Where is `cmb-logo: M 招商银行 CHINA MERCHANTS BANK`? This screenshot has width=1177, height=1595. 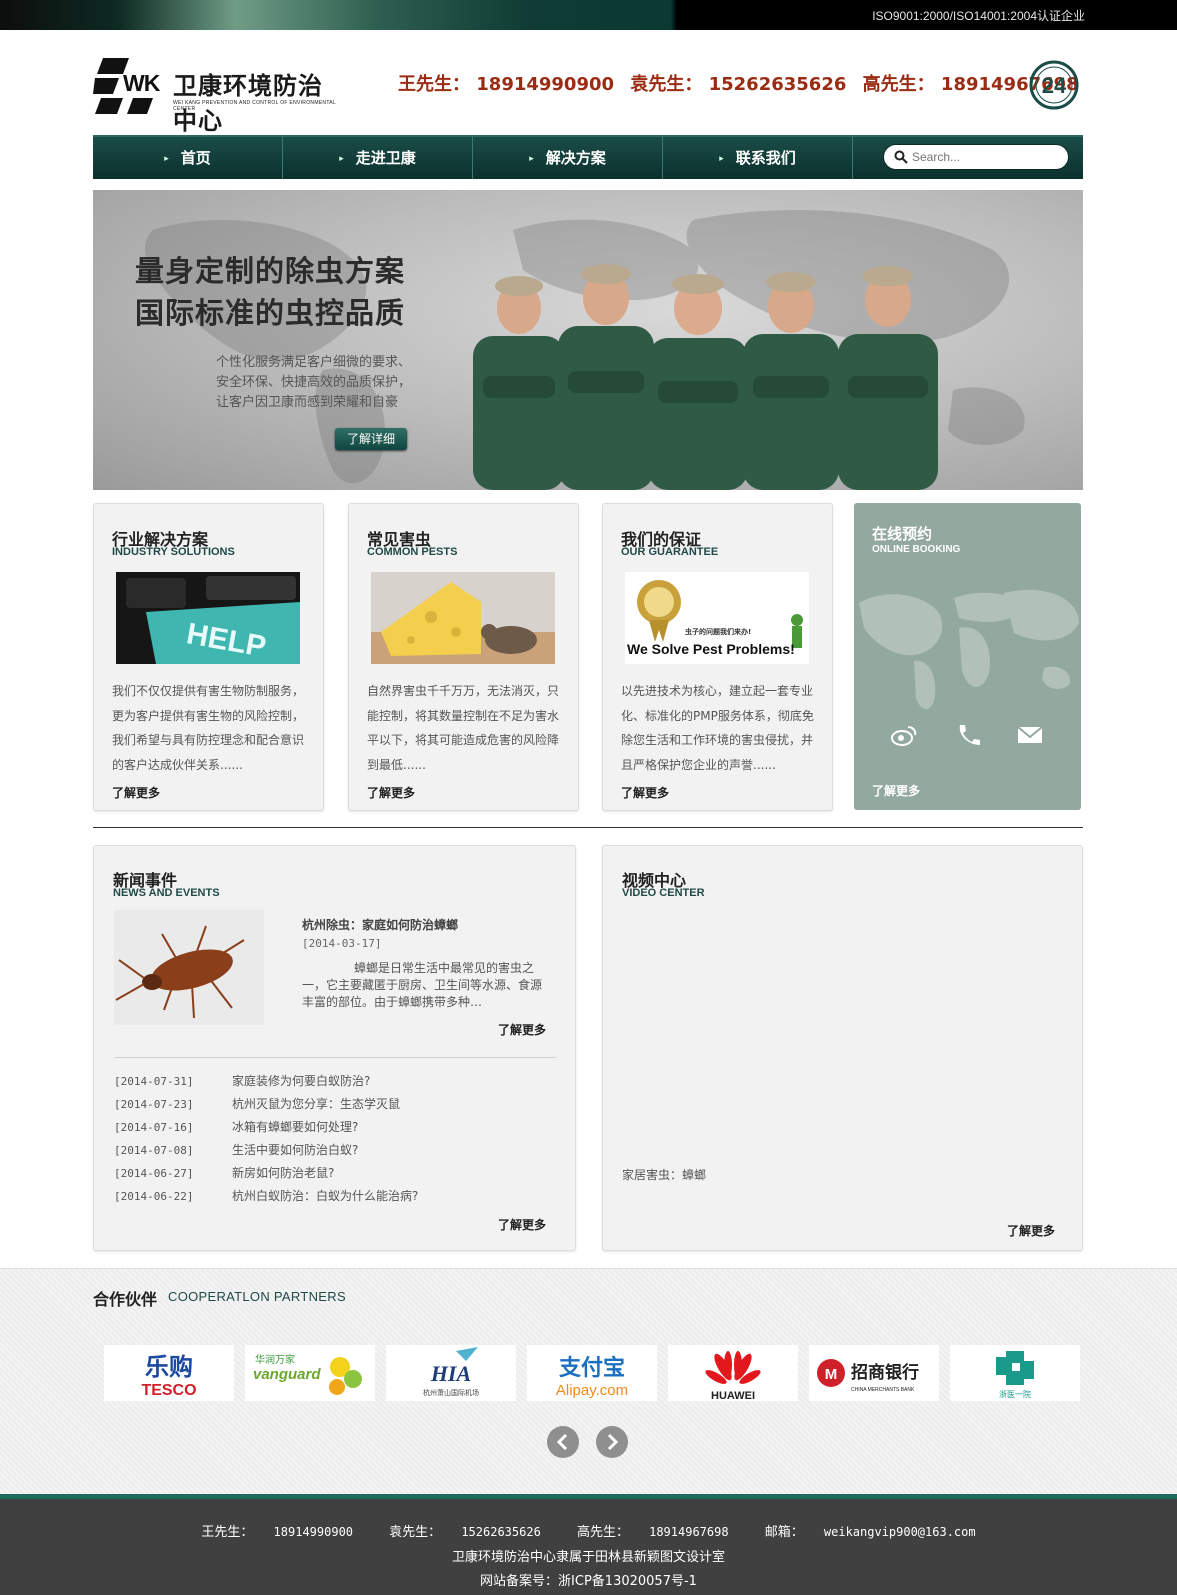 cmb-logo: M 招商银行 CHINA MERCHANTS BANK is located at coordinates (868, 1376).